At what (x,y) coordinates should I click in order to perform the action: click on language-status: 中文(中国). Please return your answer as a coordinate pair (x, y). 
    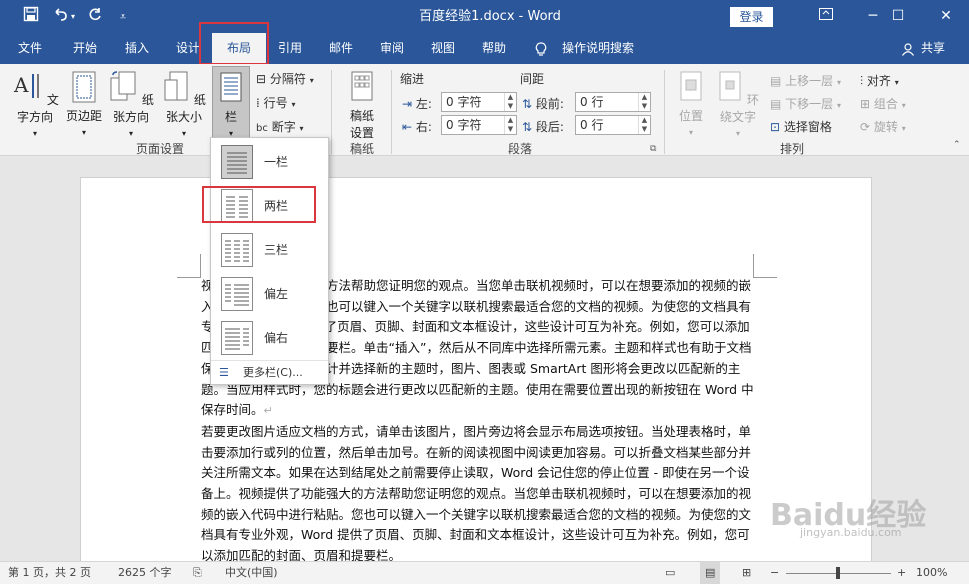
    Looking at the image, I should click on (251, 573).